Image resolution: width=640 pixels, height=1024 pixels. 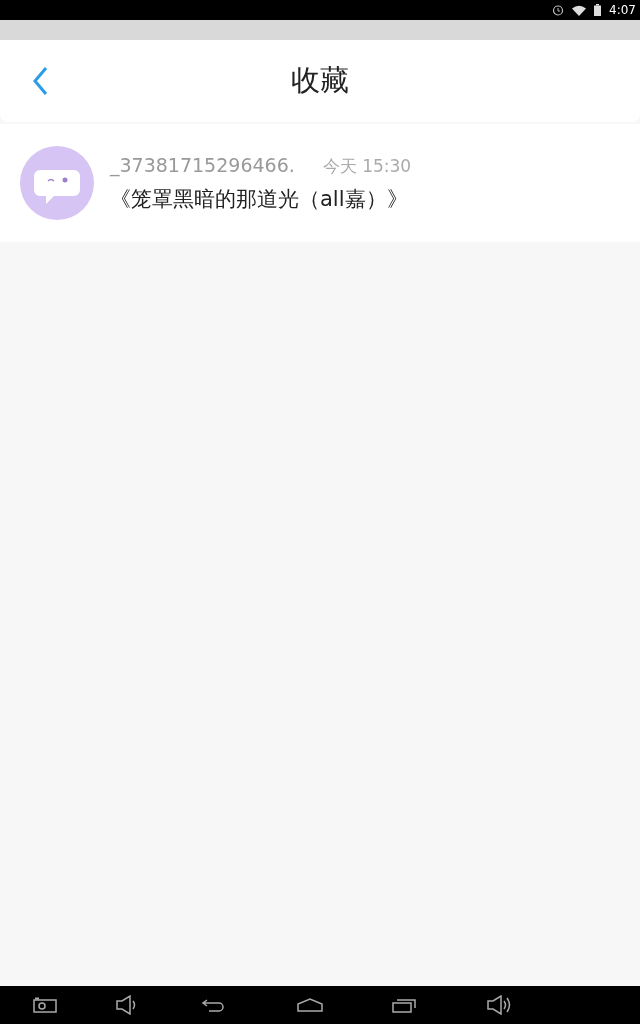 I want to click on back-icon, so click(x=40, y=81).